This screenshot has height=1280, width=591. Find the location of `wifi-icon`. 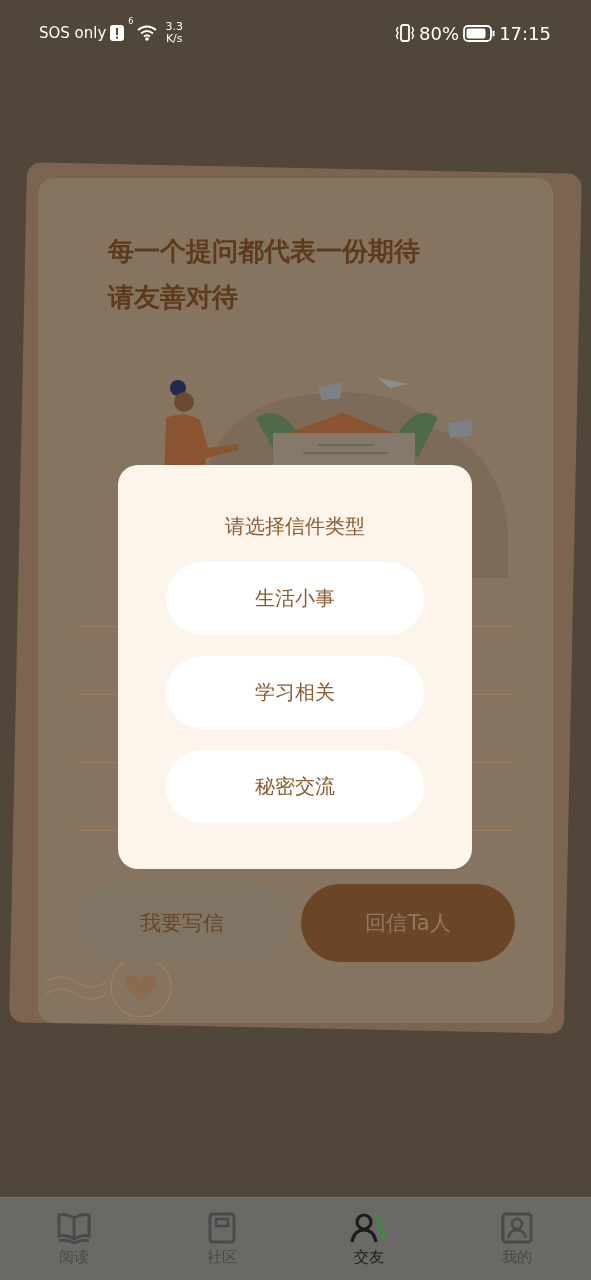

wifi-icon is located at coordinates (147, 33).